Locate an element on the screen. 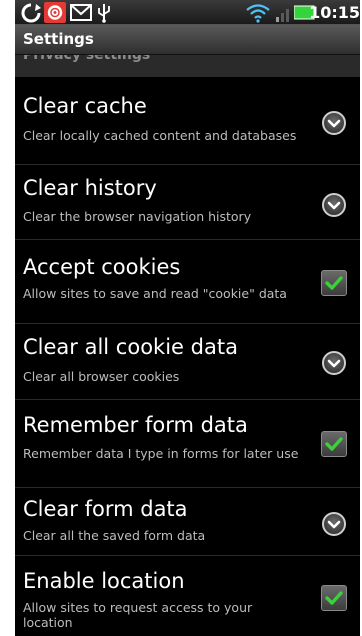 The width and height of the screenshot is (362, 636). enable-location-checkbox is located at coordinates (334, 598).